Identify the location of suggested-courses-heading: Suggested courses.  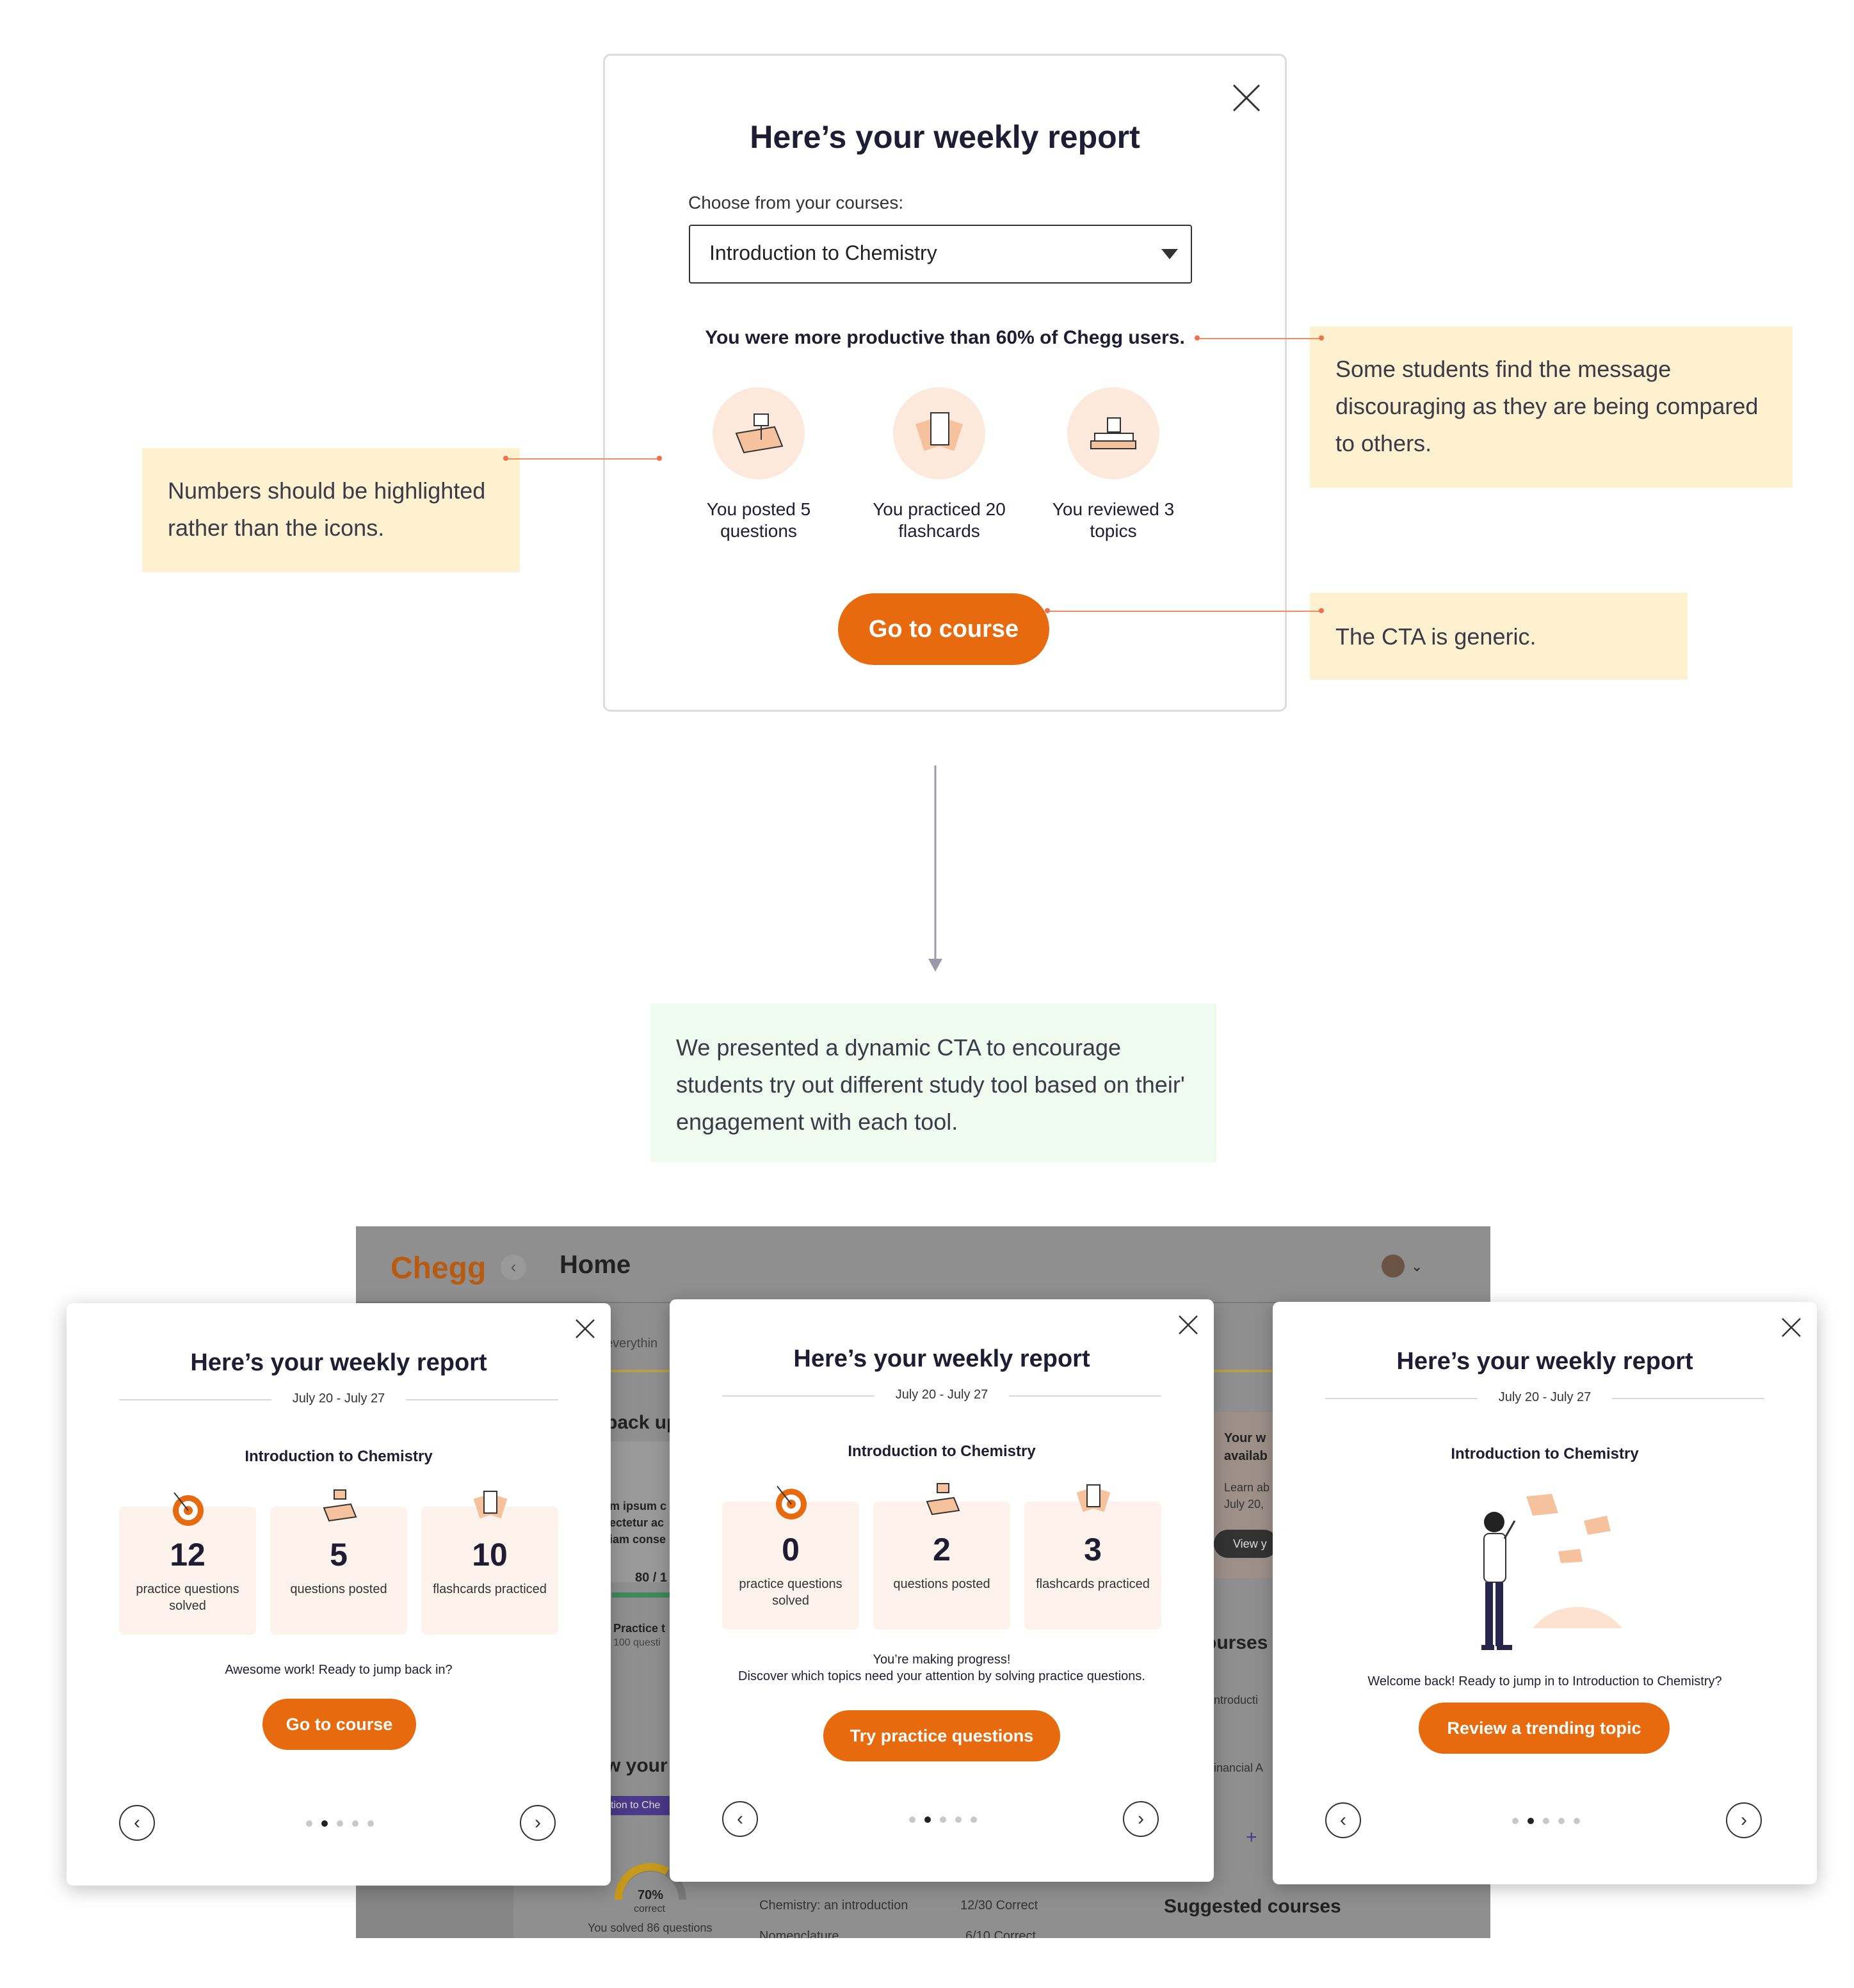
(1252, 1907).